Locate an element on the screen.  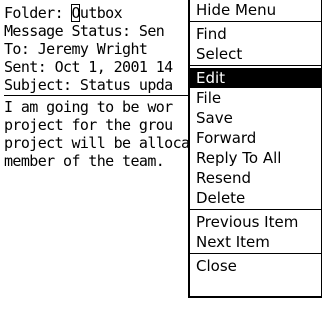
message-status-line: Message Status: Sen is located at coordinates (84, 31).